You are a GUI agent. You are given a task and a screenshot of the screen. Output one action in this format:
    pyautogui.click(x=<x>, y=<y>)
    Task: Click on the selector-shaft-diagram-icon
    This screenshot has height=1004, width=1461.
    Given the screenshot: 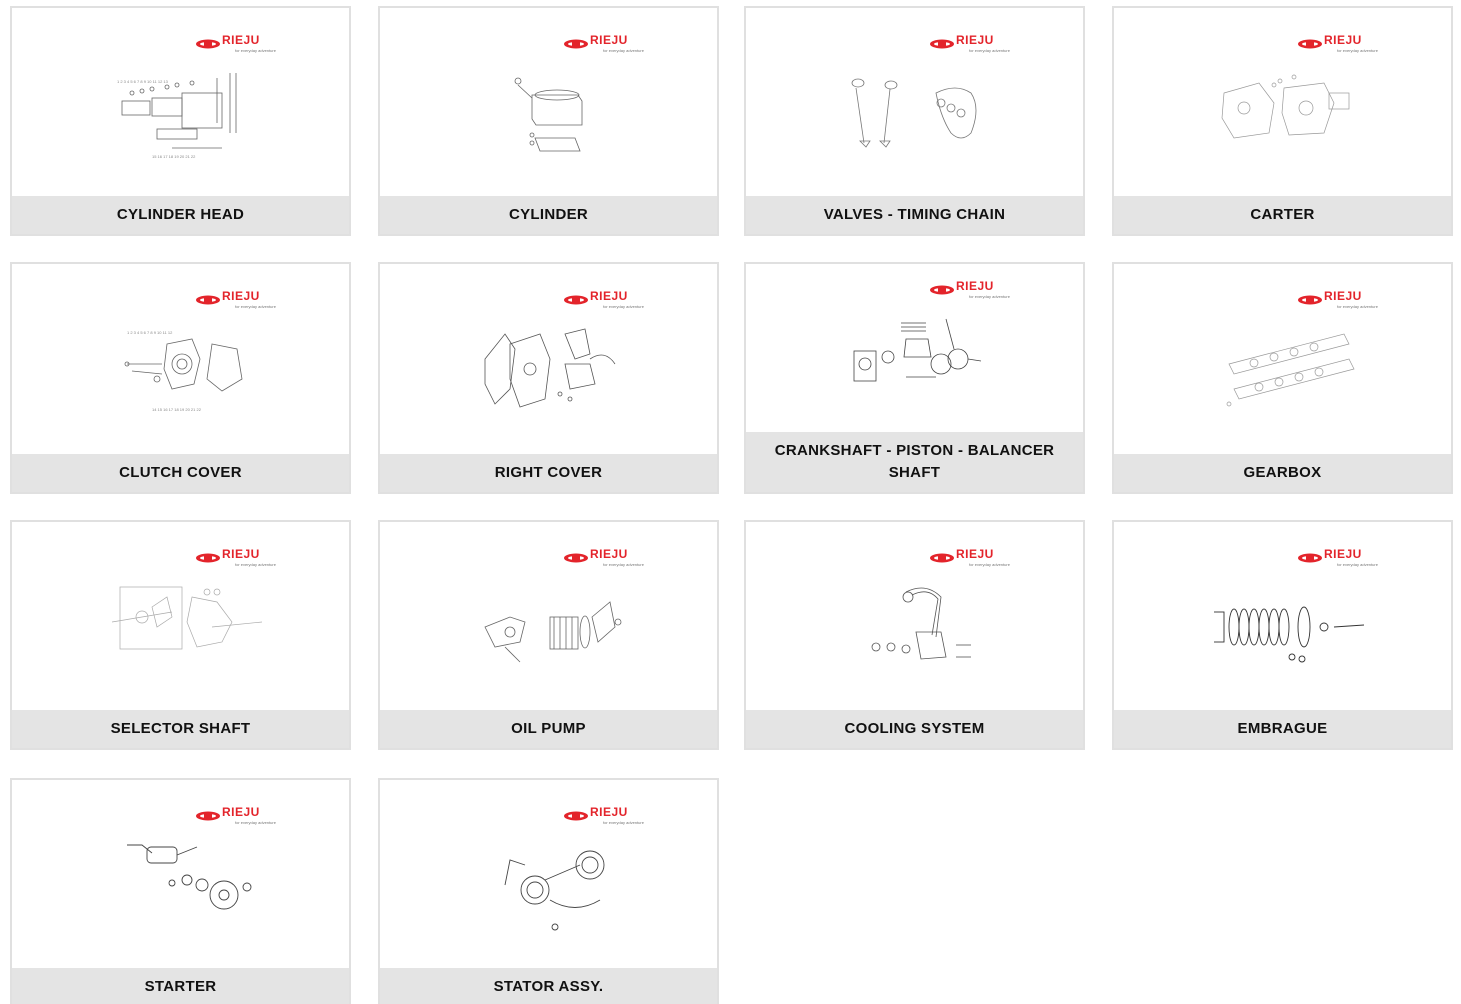 What is the action you would take?
    pyautogui.click(x=187, y=618)
    